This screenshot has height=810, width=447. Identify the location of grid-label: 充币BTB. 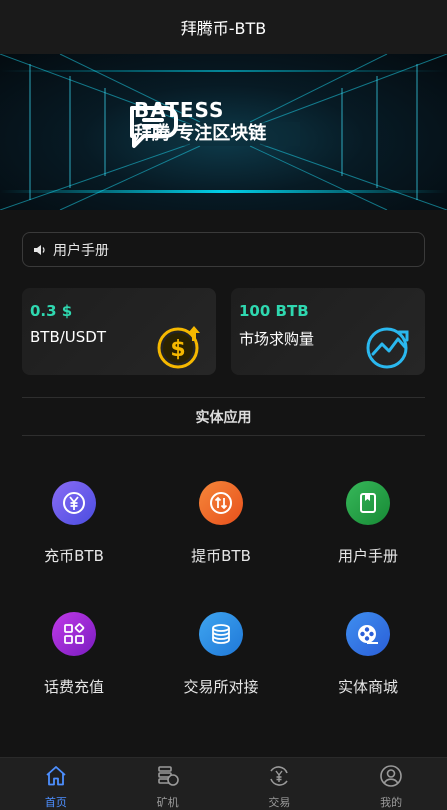
(74, 556).